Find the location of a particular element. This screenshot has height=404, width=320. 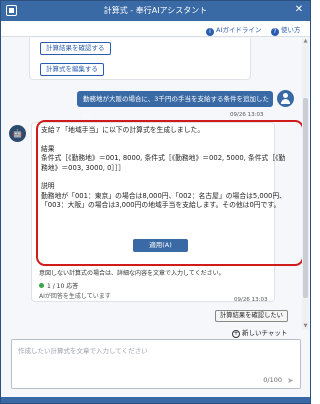

status-dot-icon is located at coordinates (41, 285).